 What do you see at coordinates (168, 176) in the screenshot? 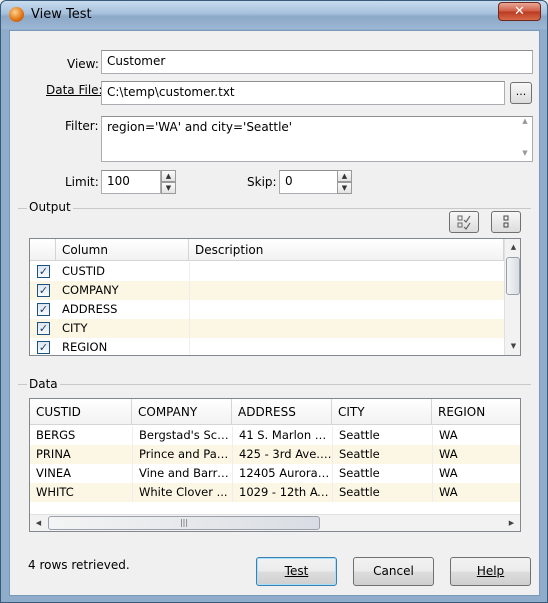
I see `limit-up-icon: ▲` at bounding box center [168, 176].